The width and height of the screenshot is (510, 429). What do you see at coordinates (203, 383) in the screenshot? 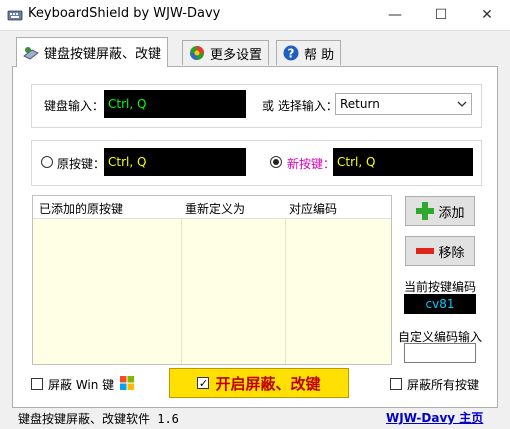
I see `enable-block-checkbox: ✓` at bounding box center [203, 383].